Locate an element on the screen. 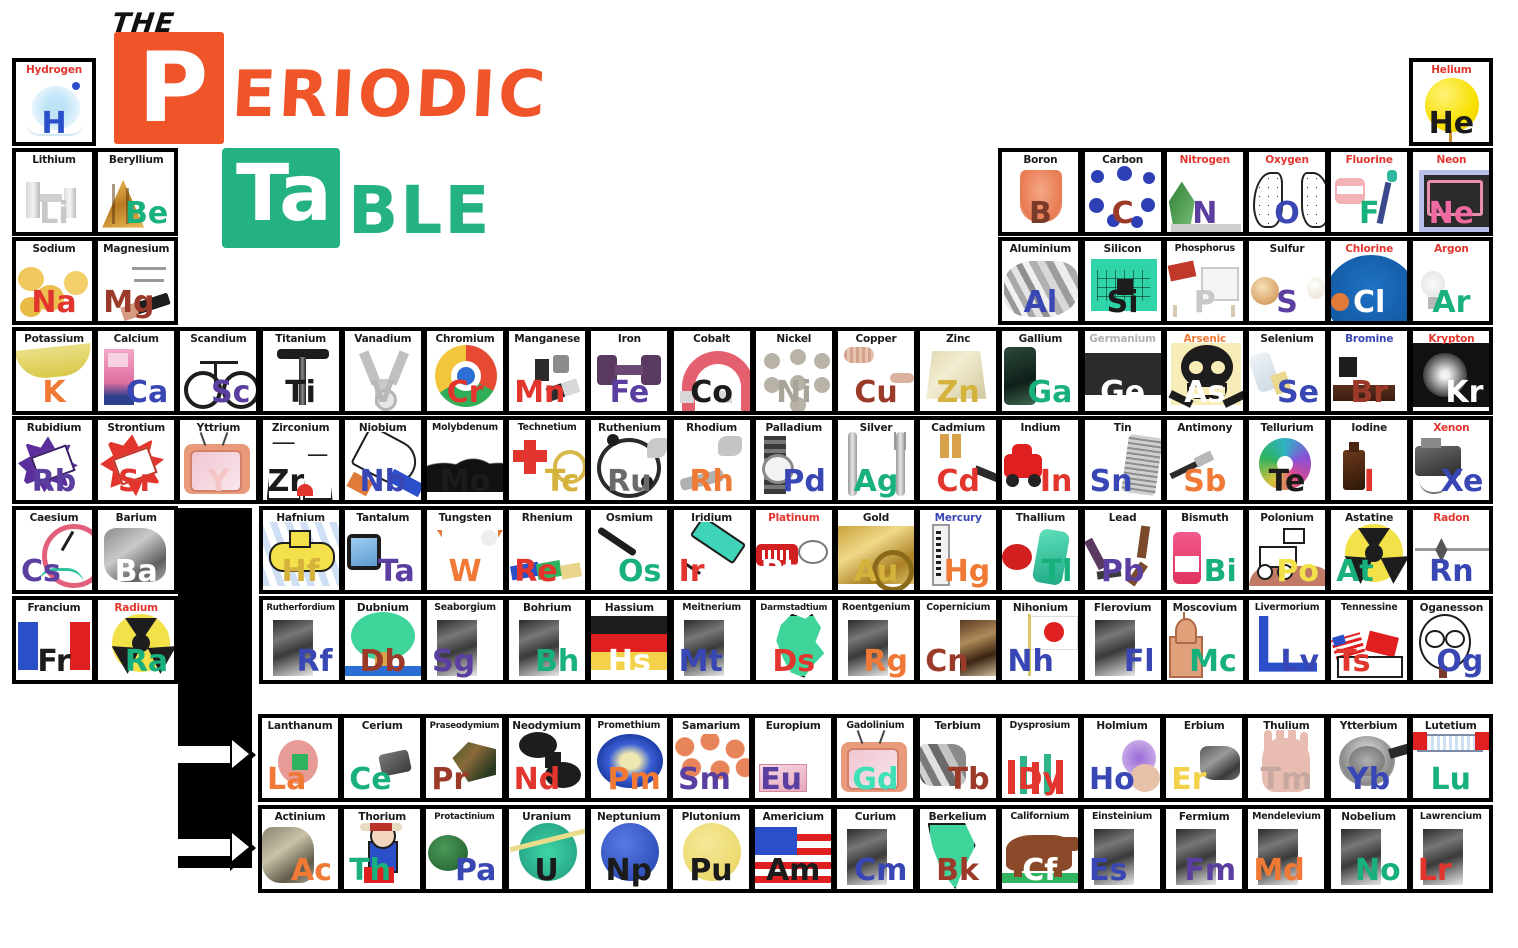  element-ni: Nickel Ni is located at coordinates (793, 370).